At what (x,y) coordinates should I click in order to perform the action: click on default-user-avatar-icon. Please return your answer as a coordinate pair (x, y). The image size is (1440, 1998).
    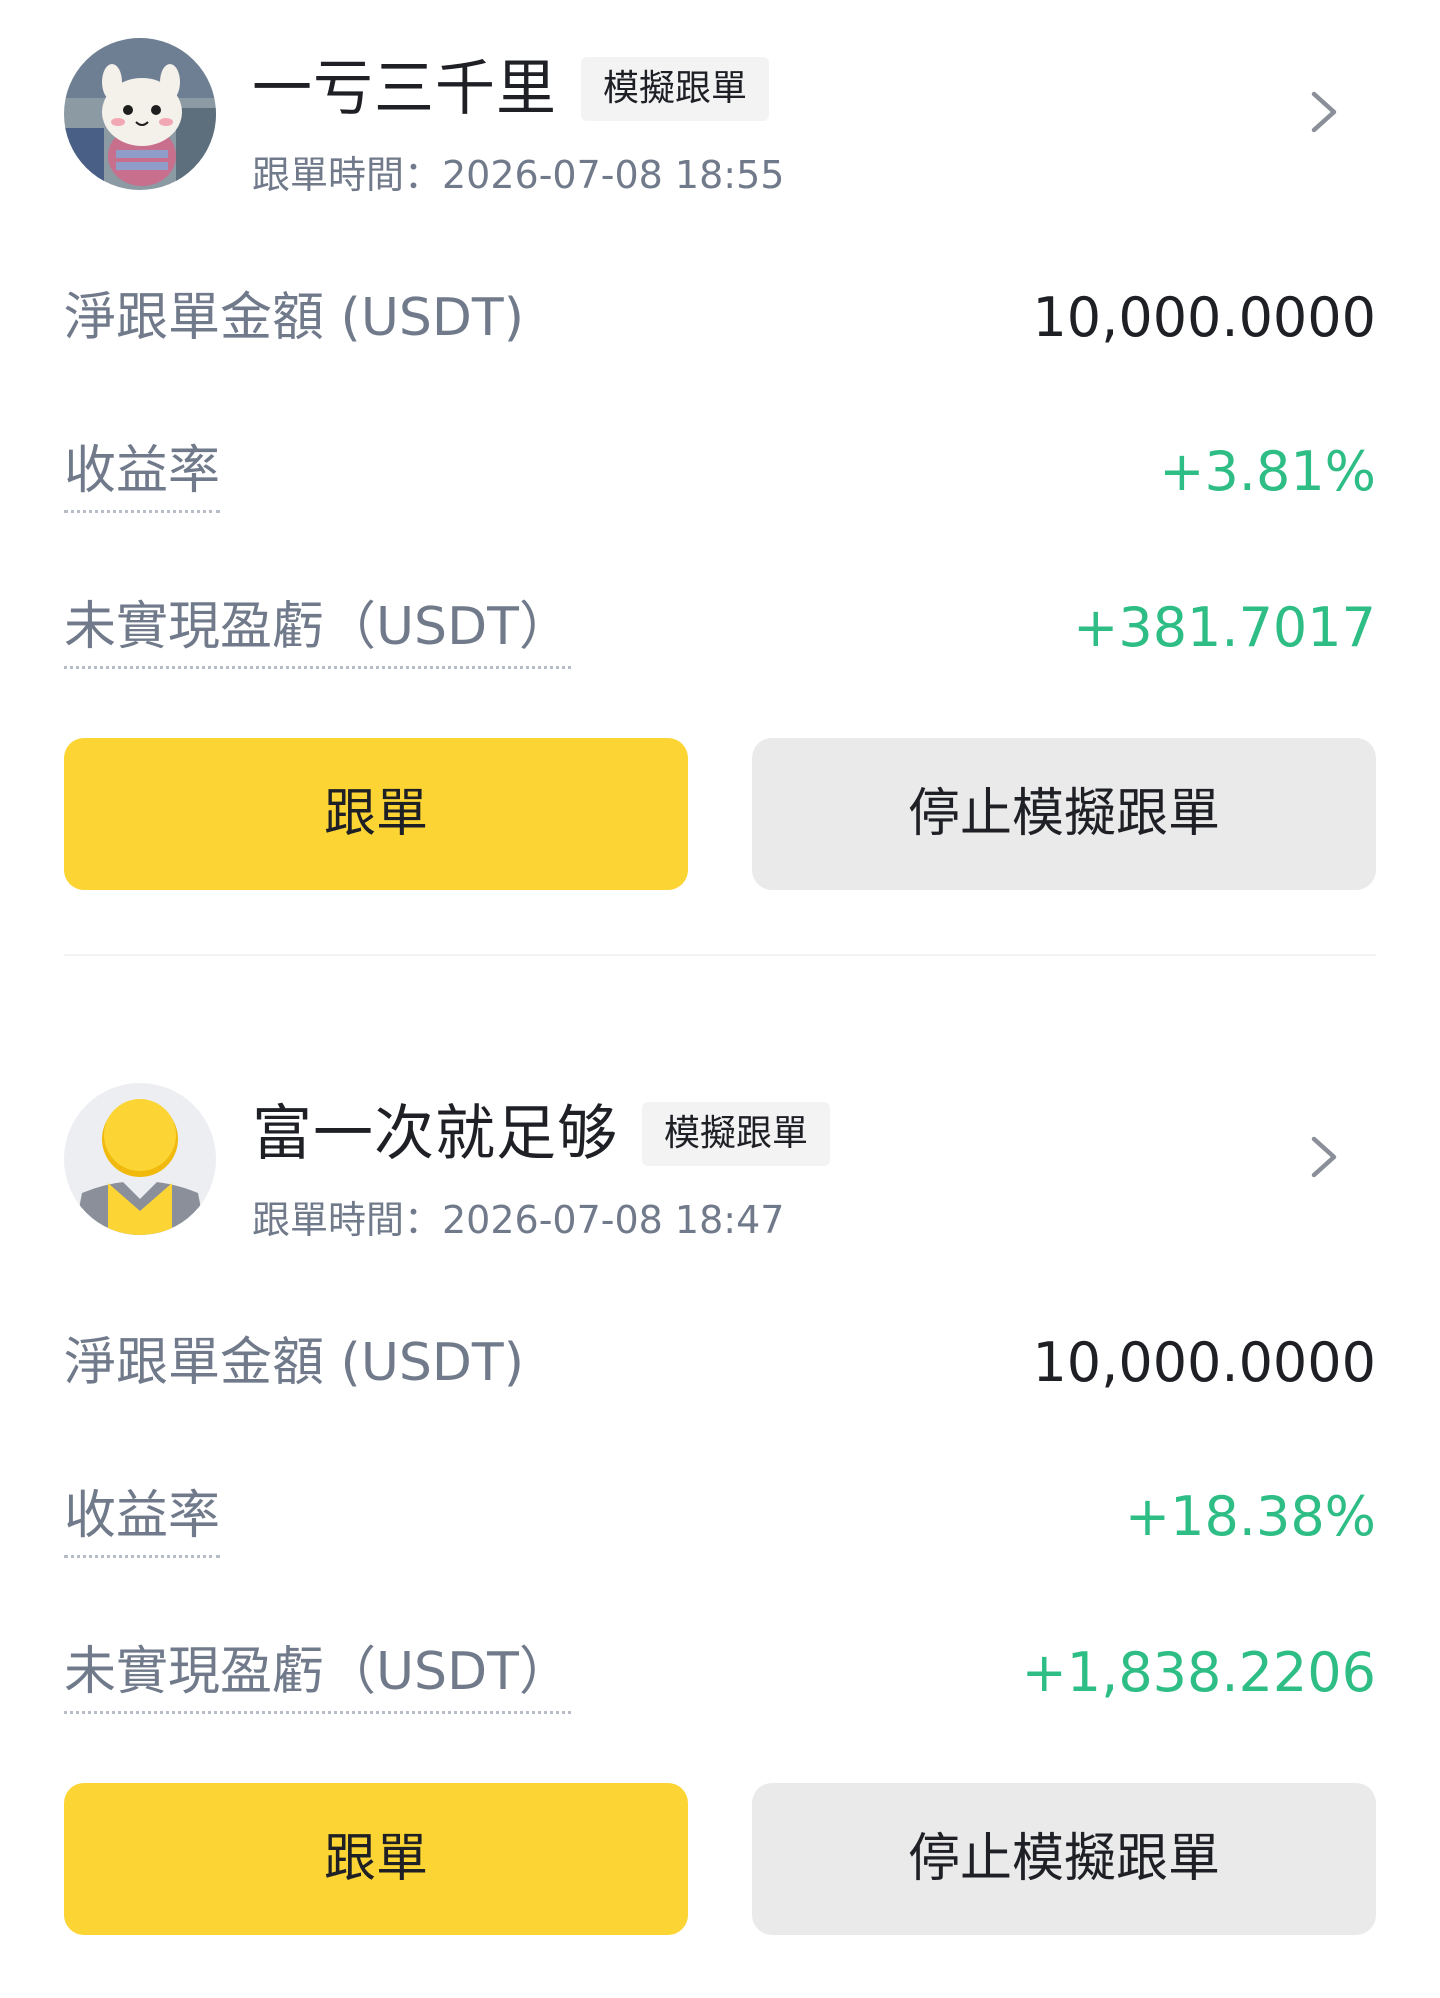
    Looking at the image, I should click on (140, 1159).